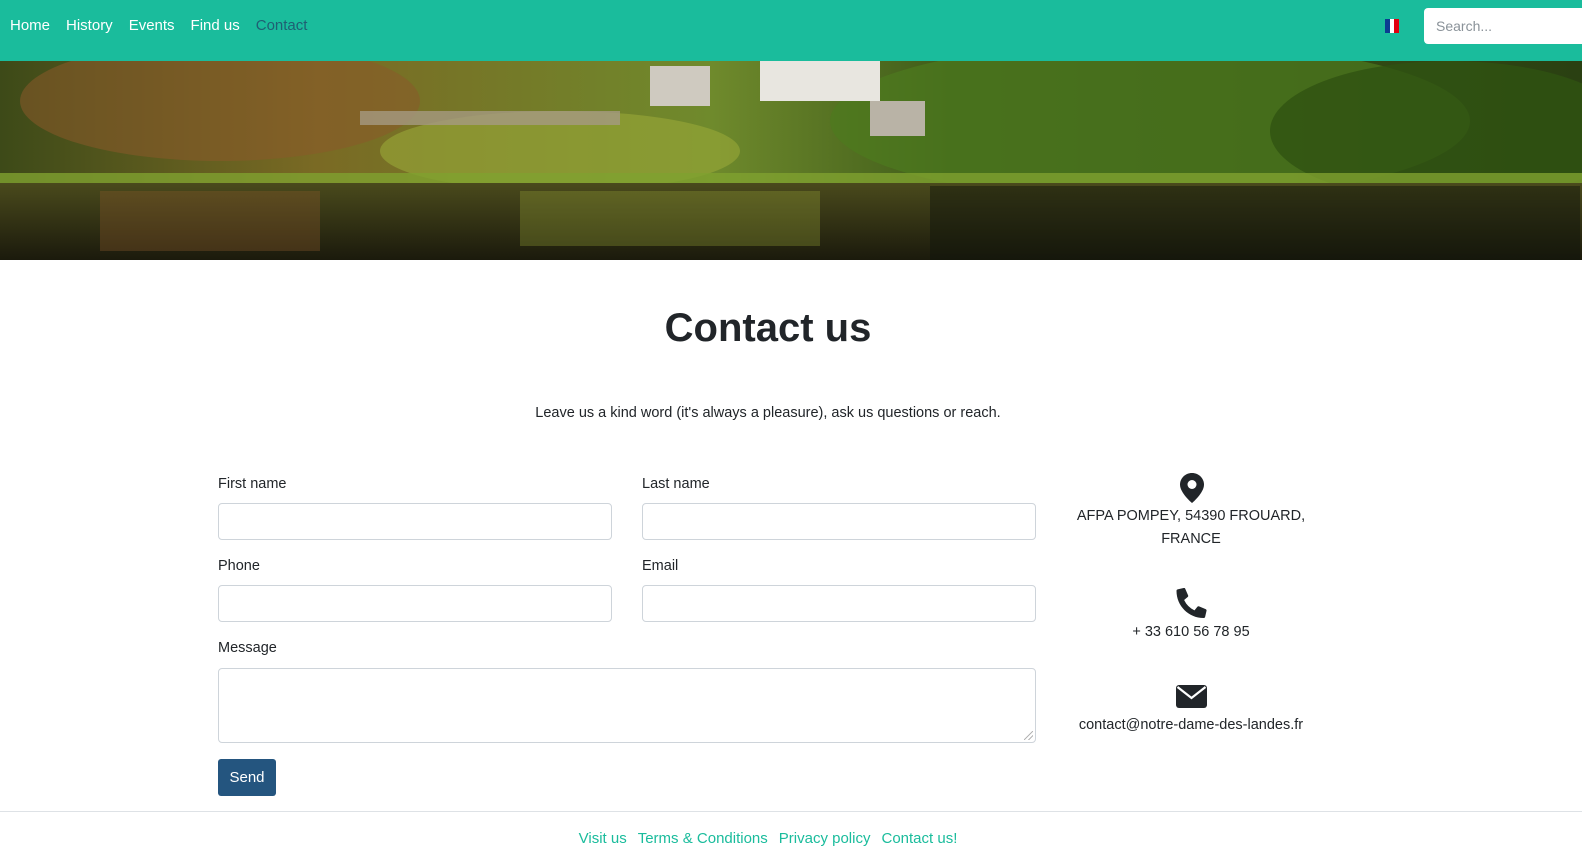 This screenshot has height=855, width=1582. What do you see at coordinates (676, 484) in the screenshot?
I see `last-name-label: Last name` at bounding box center [676, 484].